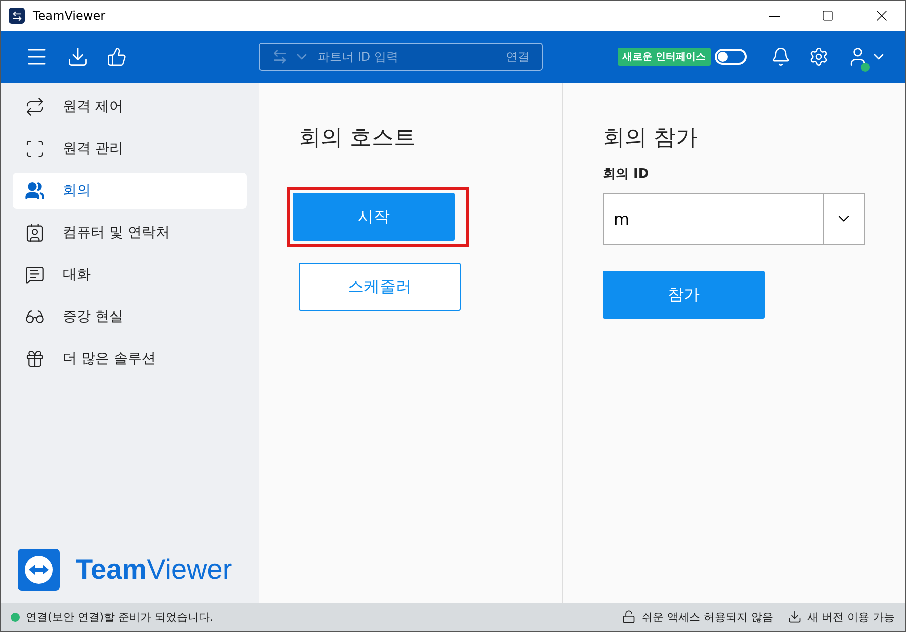 This screenshot has height=632, width=906. Describe the element at coordinates (78, 57) in the screenshot. I see `download-button` at that location.